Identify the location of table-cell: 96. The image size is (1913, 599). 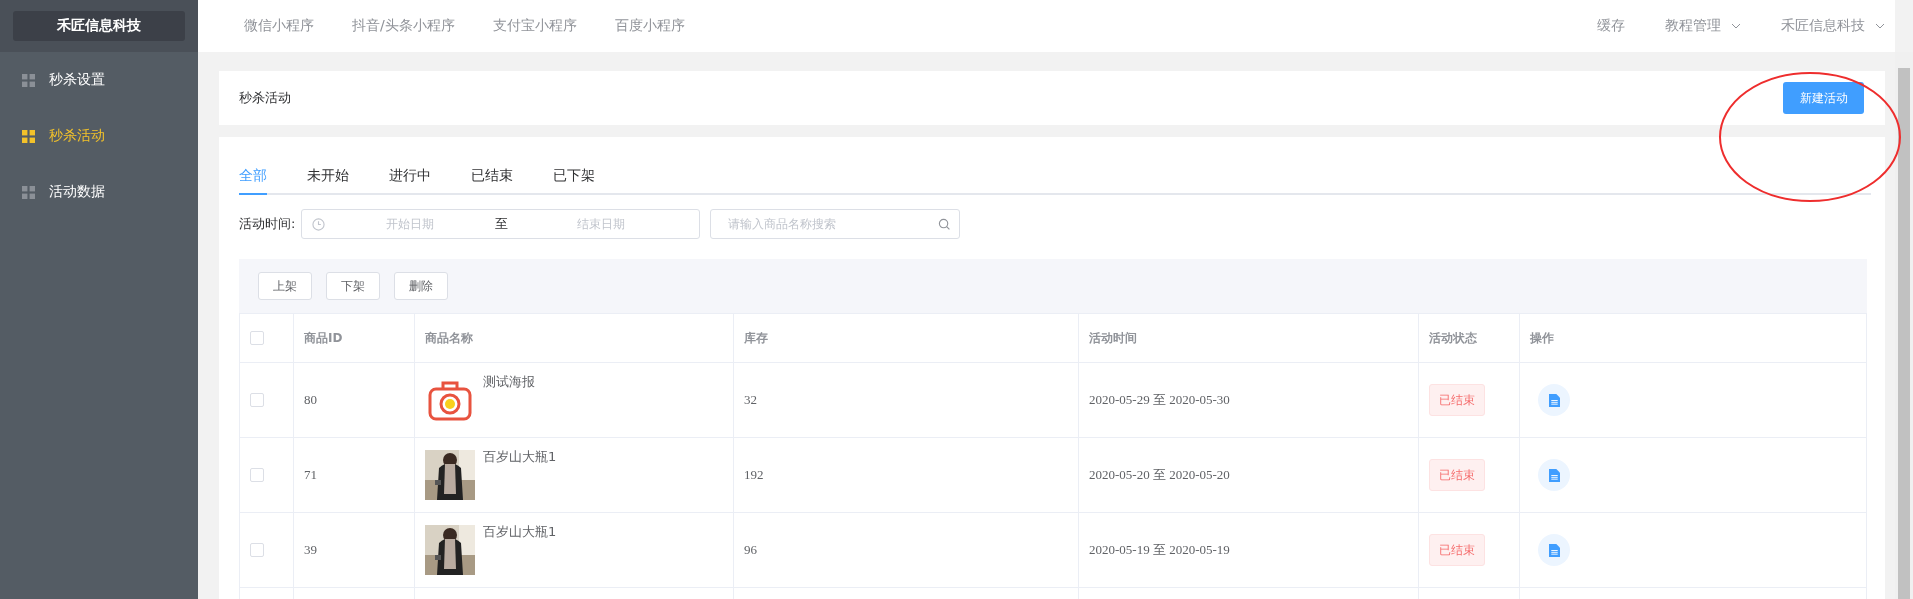
(750, 549).